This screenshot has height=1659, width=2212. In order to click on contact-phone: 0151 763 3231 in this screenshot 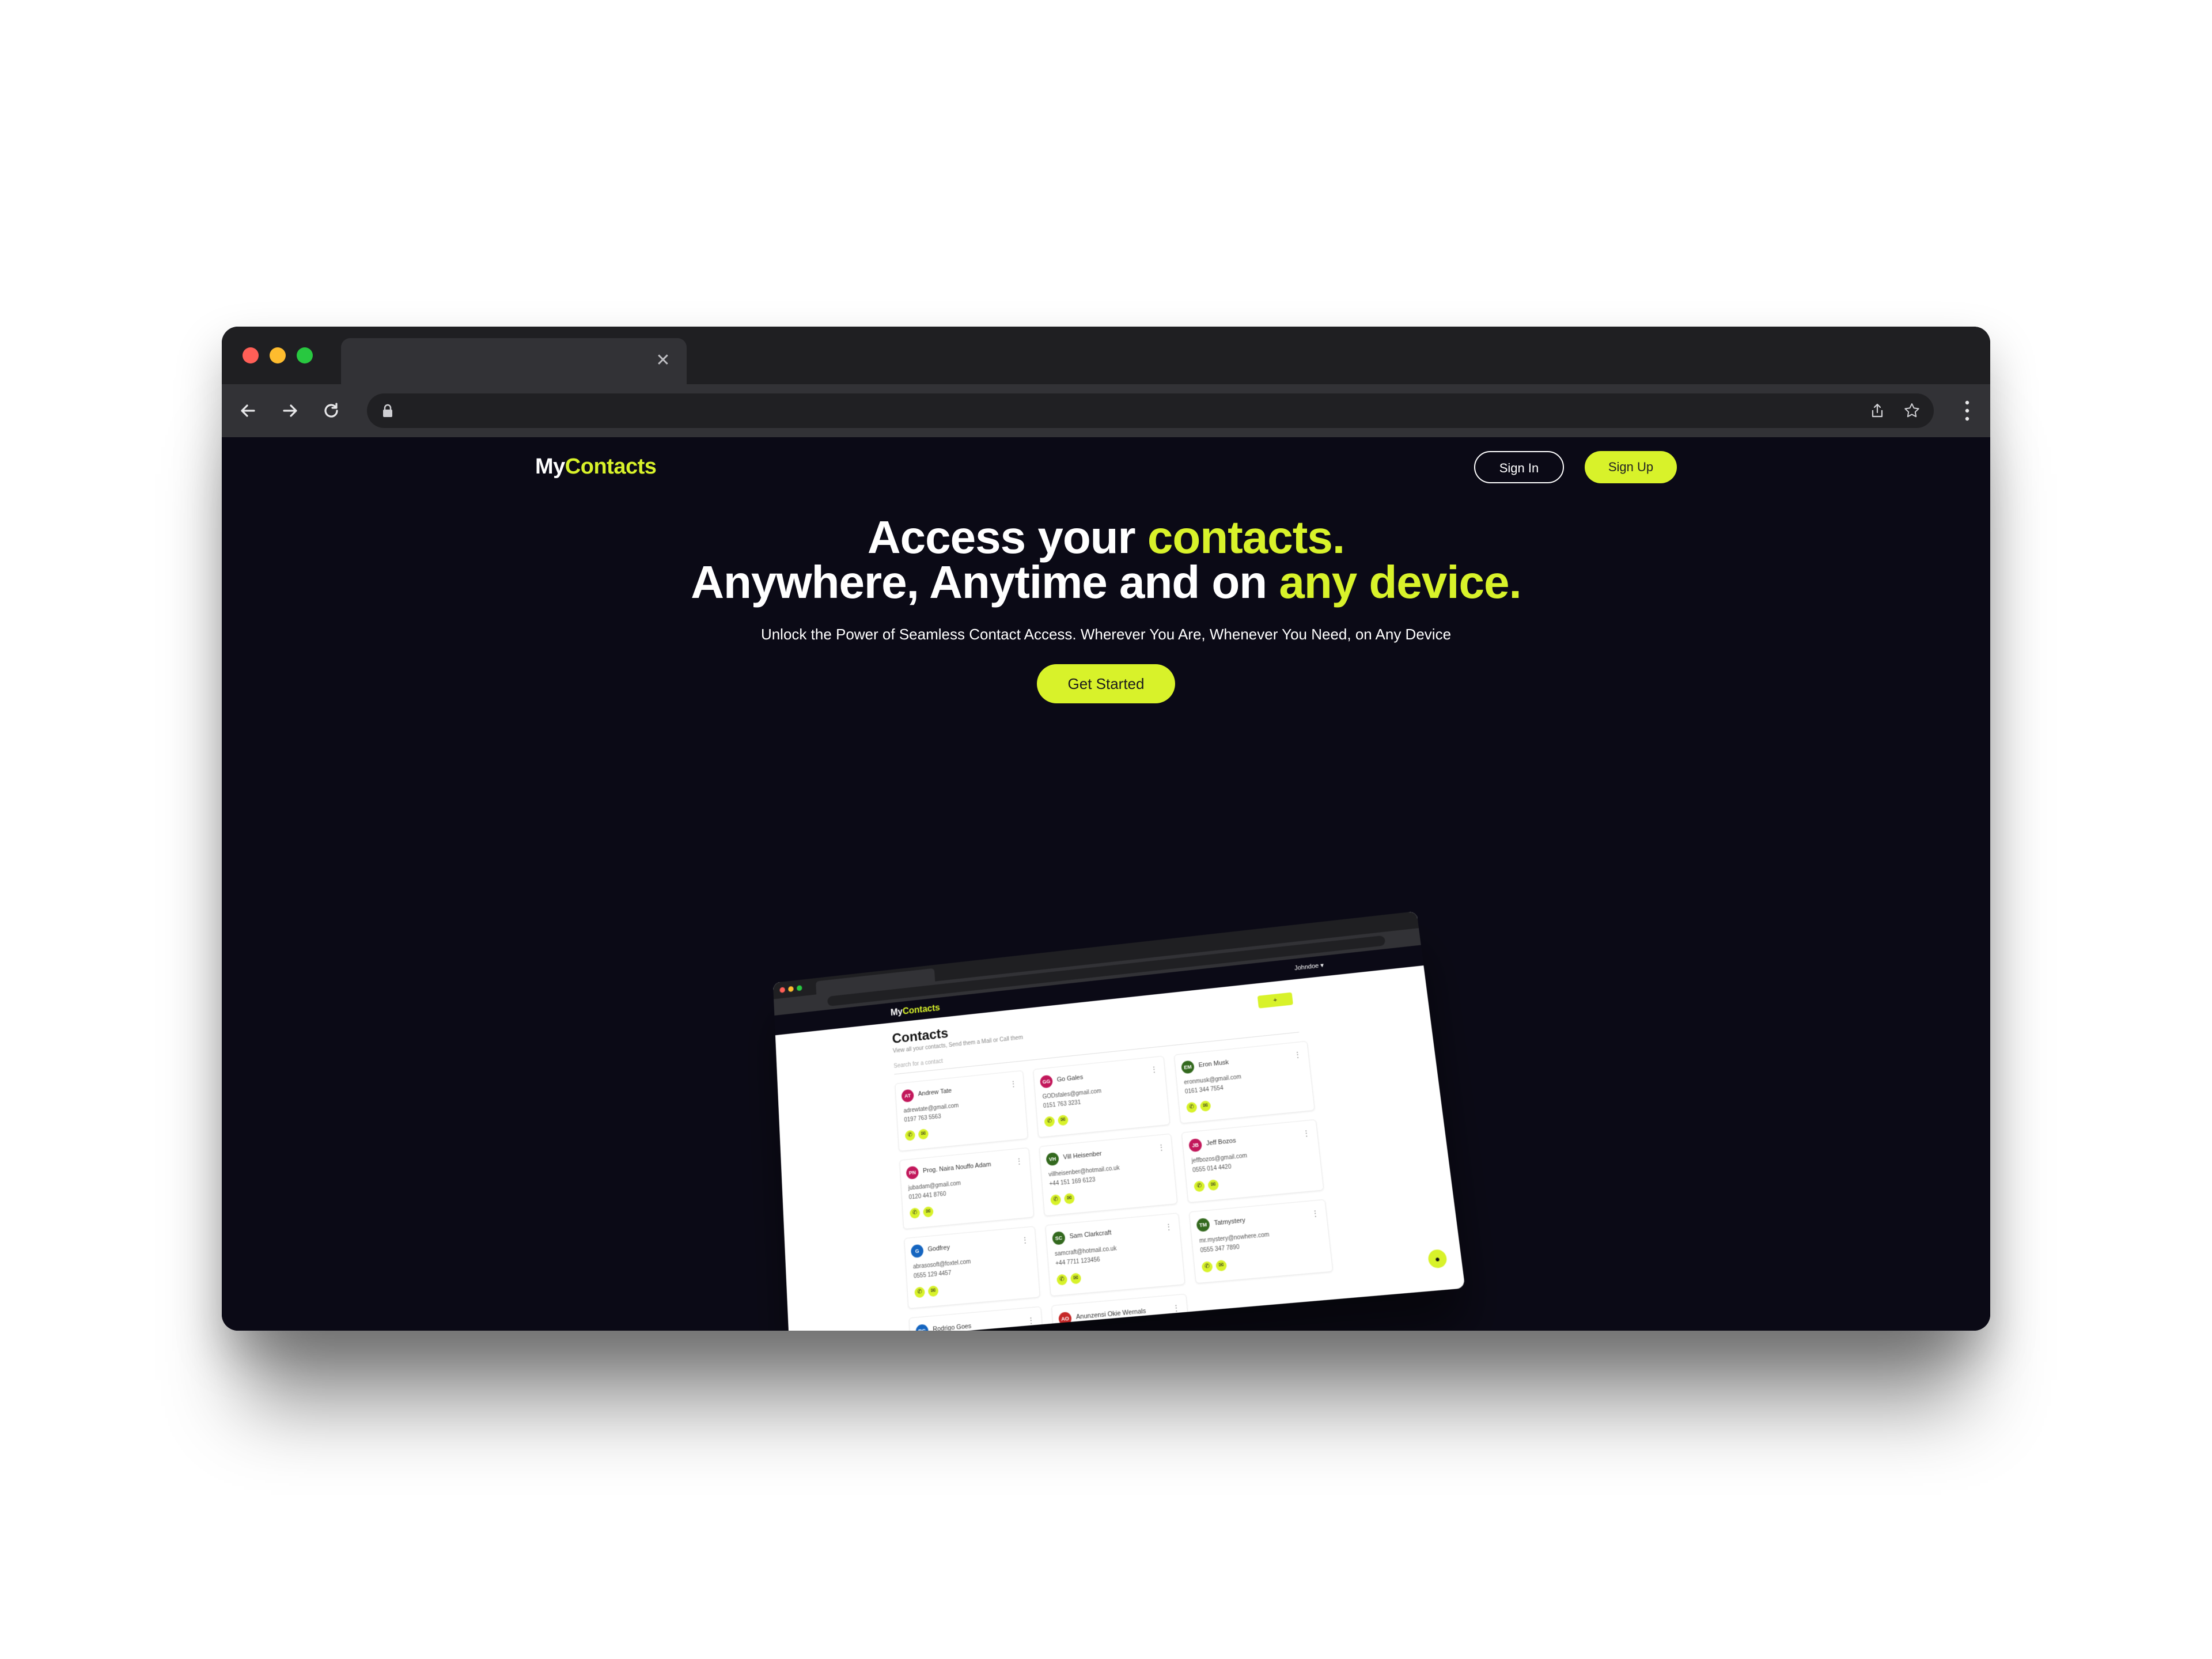, I will do `click(1062, 1104)`.